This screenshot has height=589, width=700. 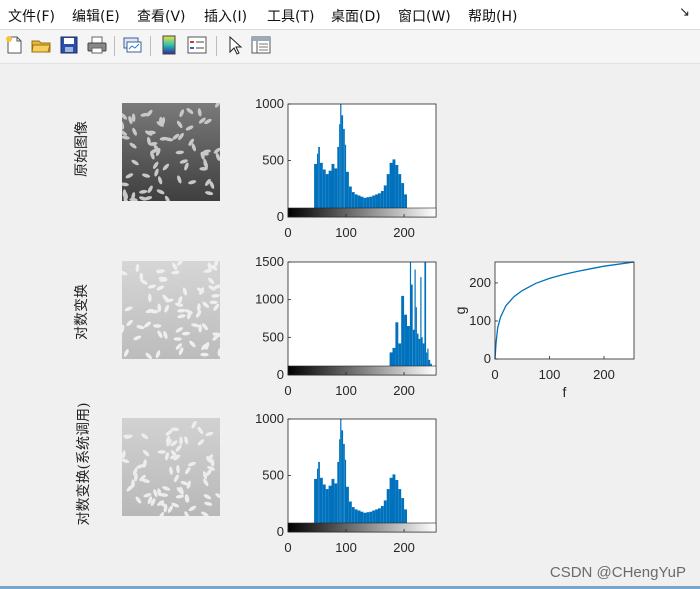 I want to click on menu-view: 查看(V), so click(x=161, y=16).